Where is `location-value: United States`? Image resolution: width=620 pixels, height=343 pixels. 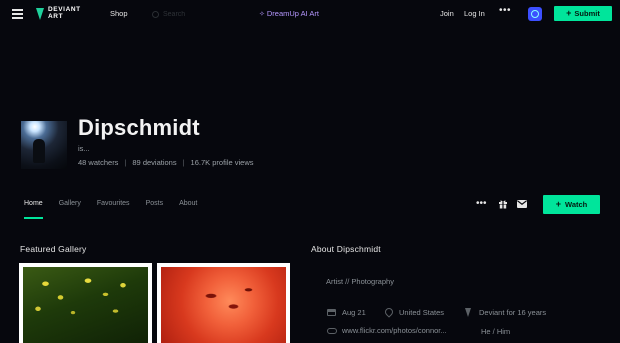
location-value: United States is located at coordinates (422, 312).